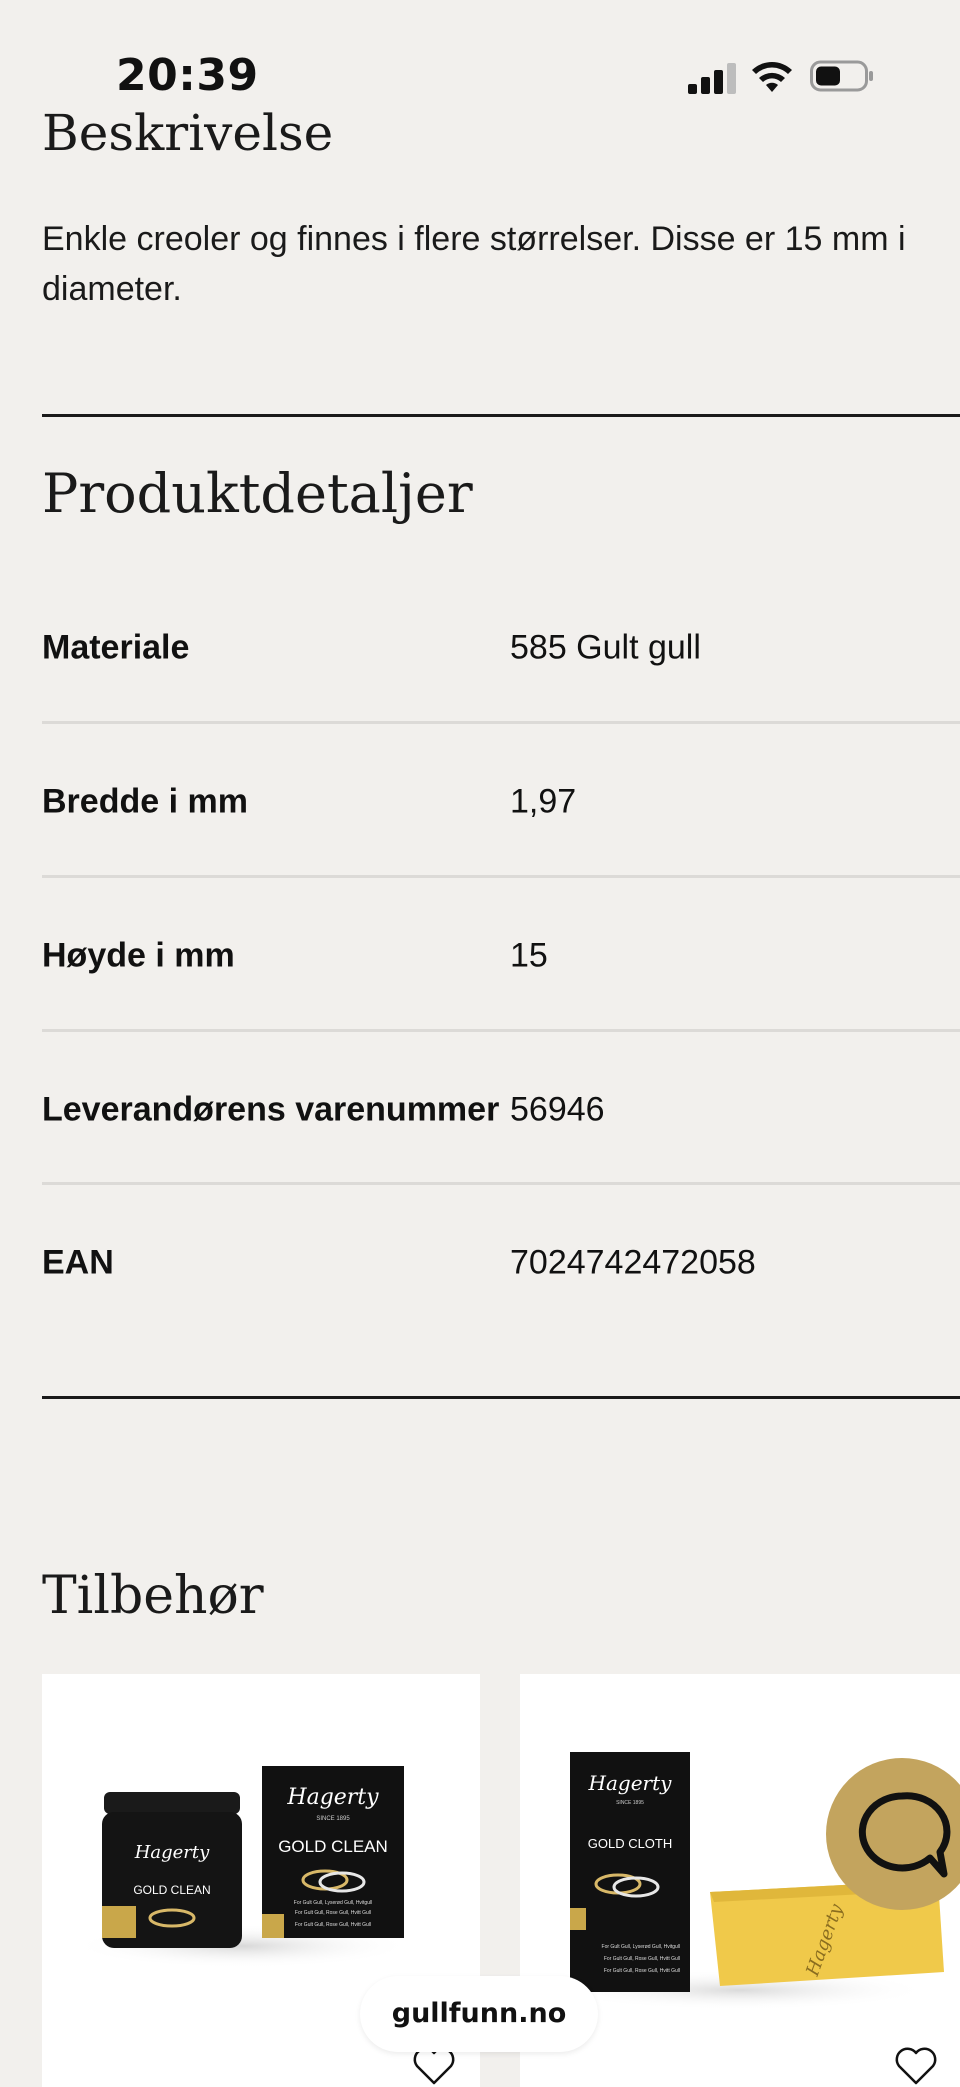  Describe the element at coordinates (841, 76) in the screenshot. I see `battery-icon` at that location.